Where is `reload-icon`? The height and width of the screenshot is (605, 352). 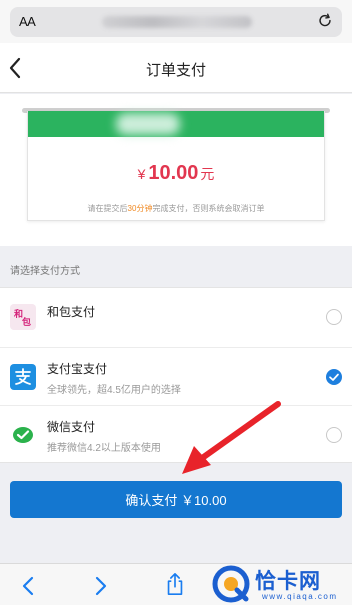 reload-icon is located at coordinates (325, 21).